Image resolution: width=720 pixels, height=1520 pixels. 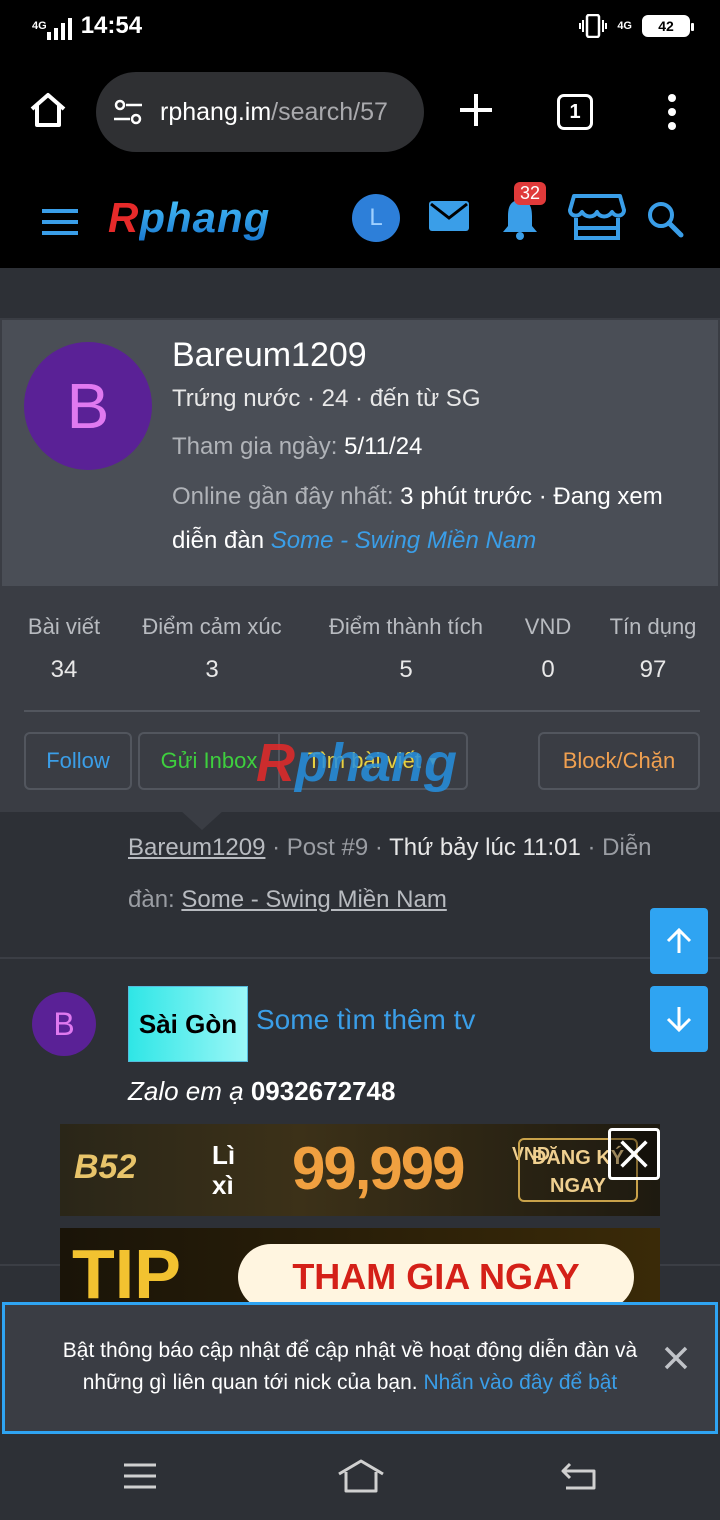 I want to click on block-button: Block/Chặn, so click(x=619, y=761).